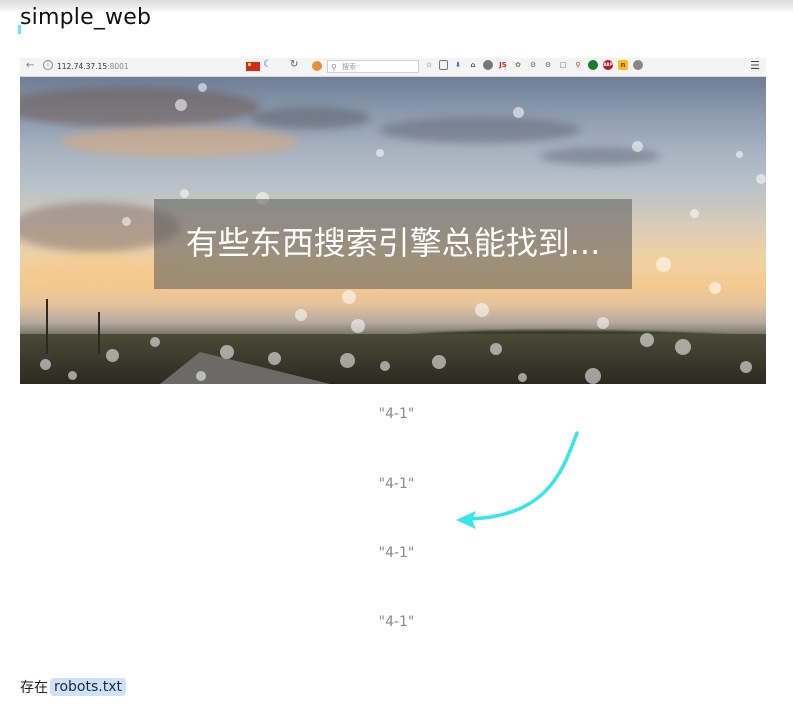 The width and height of the screenshot is (793, 716). What do you see at coordinates (755, 65) in the screenshot?
I see `hamburger-menu-icon: ☰` at bounding box center [755, 65].